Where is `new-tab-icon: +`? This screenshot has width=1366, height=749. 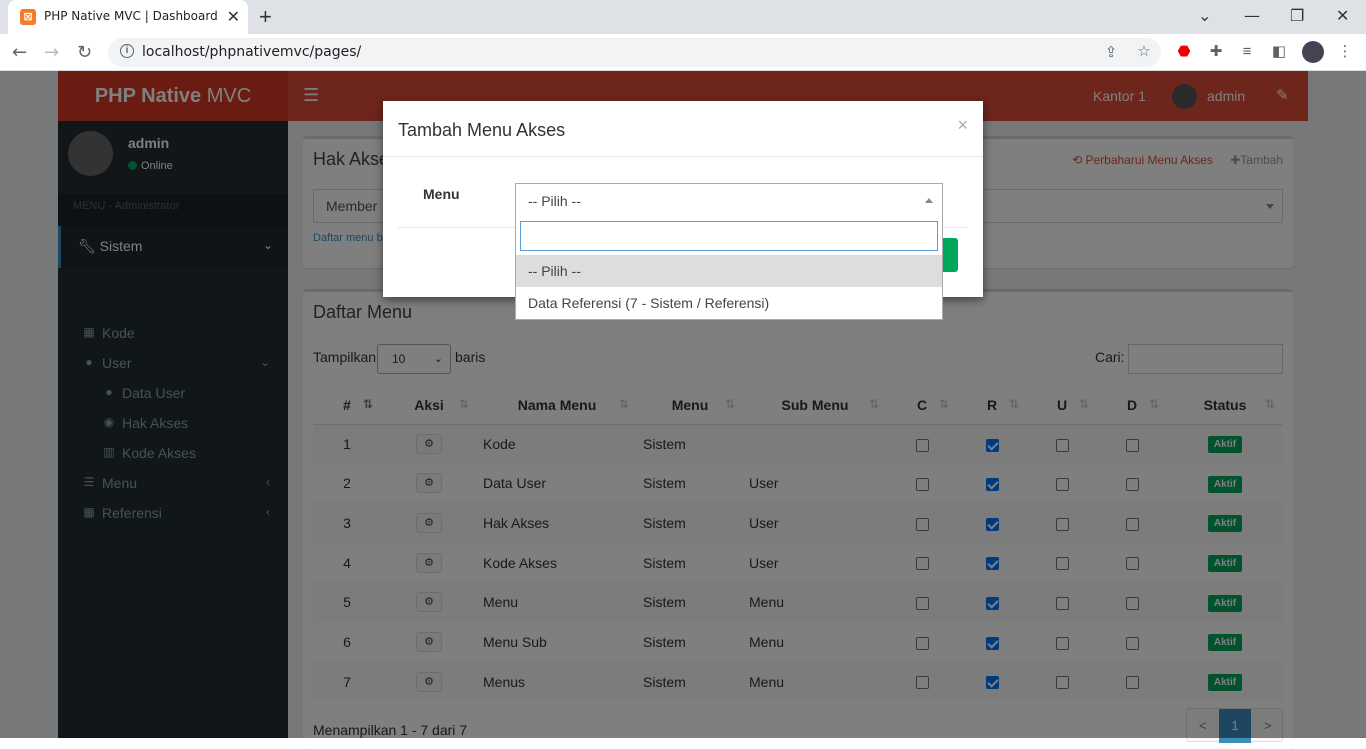 new-tab-icon: + is located at coordinates (265, 17).